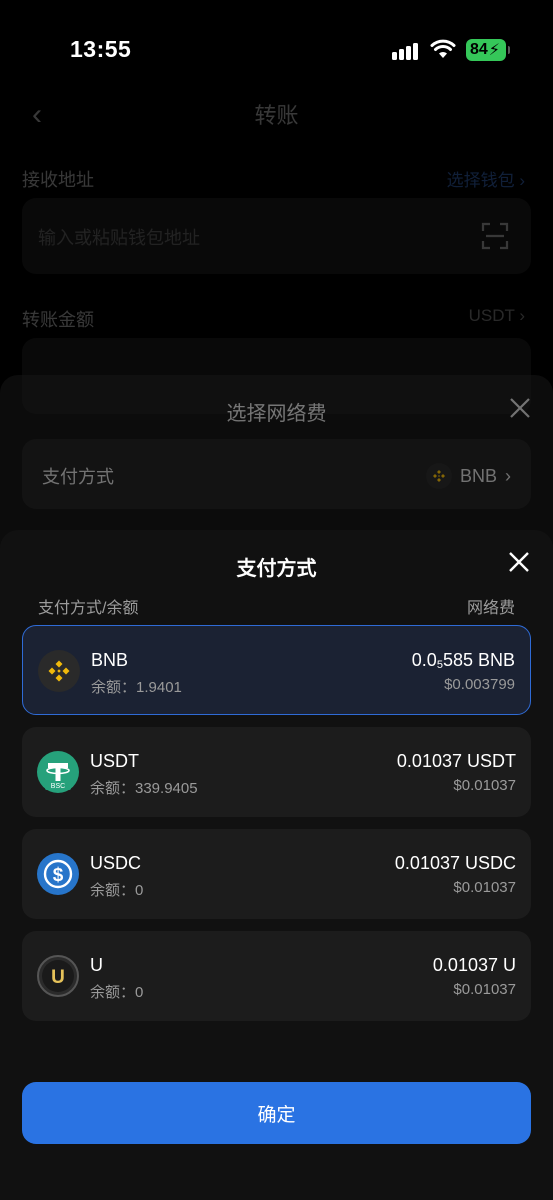 This screenshot has width=553, height=1200. I want to click on status-bar: 13:55 84 ⚡, so click(276, 46).